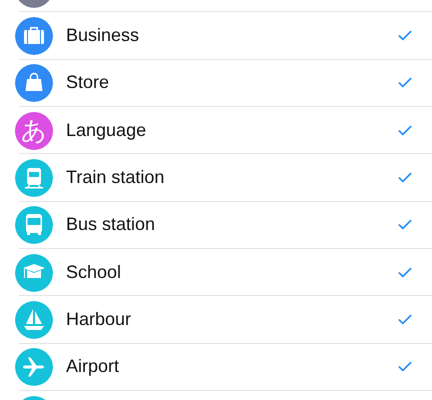 The height and width of the screenshot is (400, 432). I want to click on category-label: Harbour, so click(99, 319).